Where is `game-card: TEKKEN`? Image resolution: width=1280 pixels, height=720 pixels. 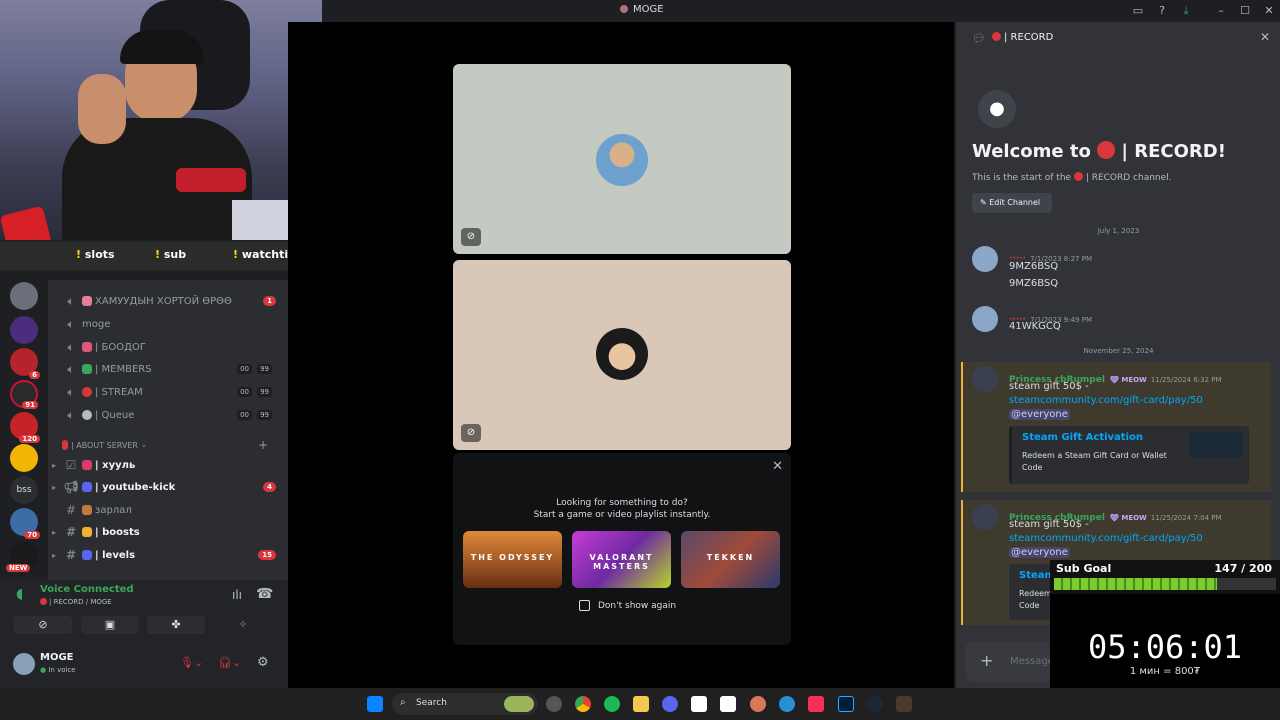
game-card: TEKKEN is located at coordinates (730, 559).